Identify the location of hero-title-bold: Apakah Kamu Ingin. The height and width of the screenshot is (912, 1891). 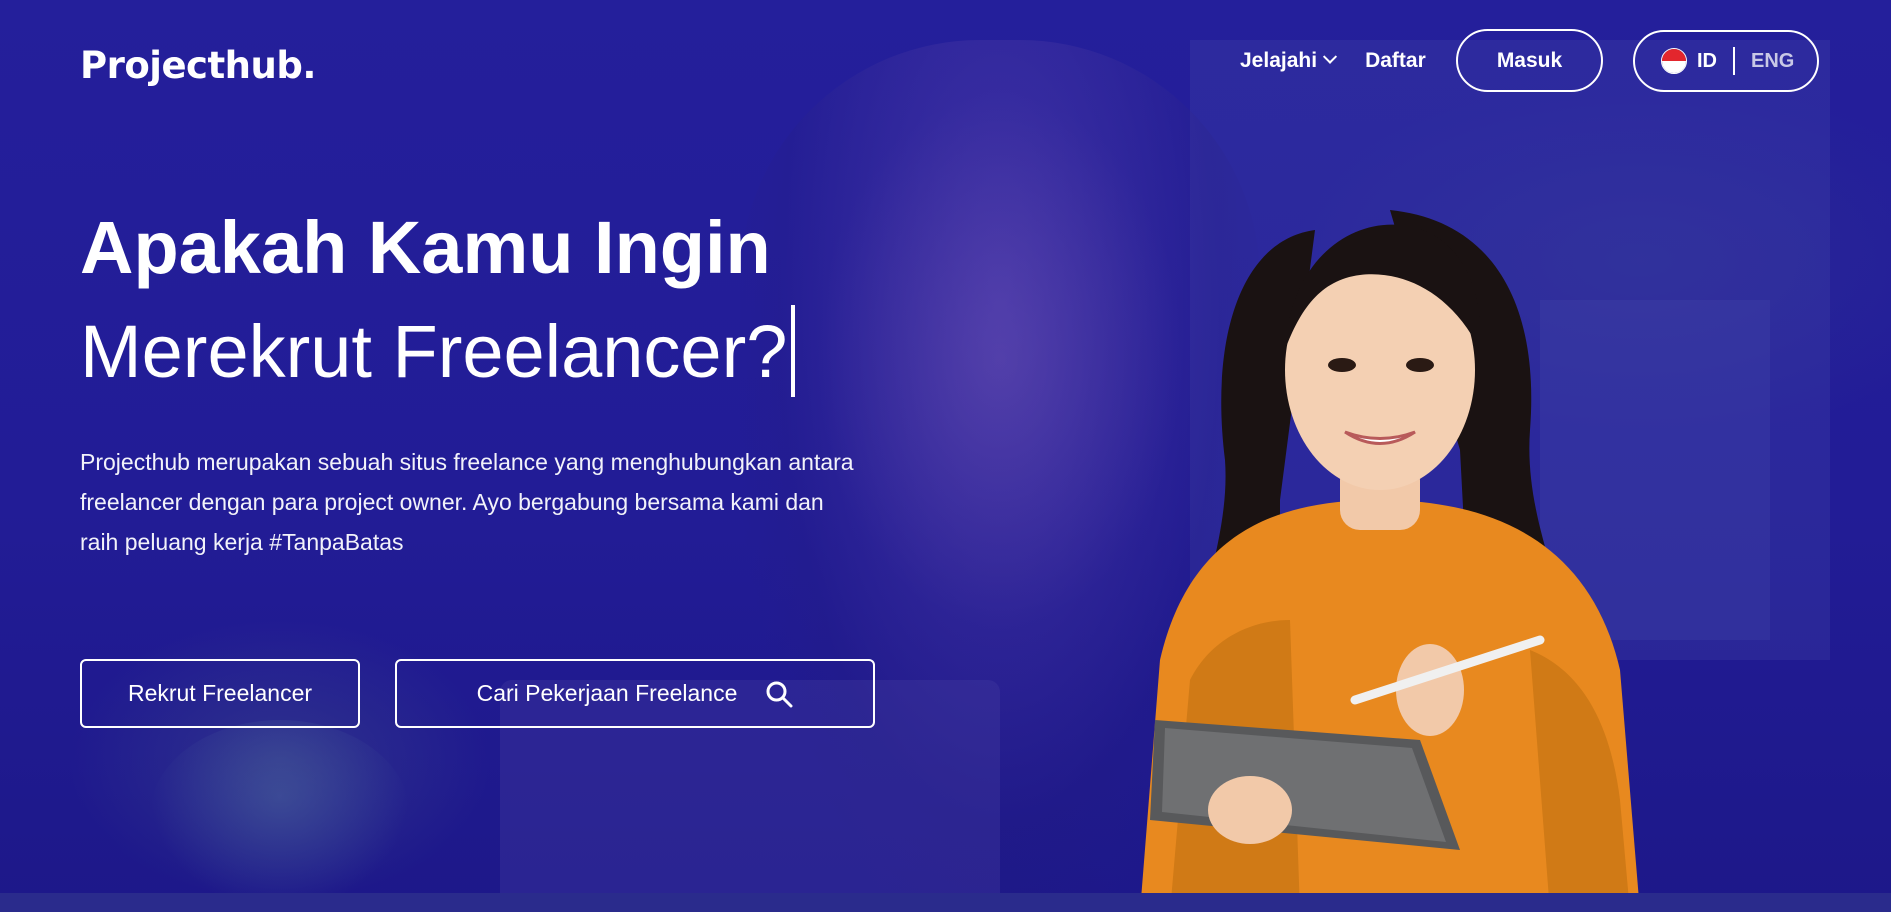
(425, 247).